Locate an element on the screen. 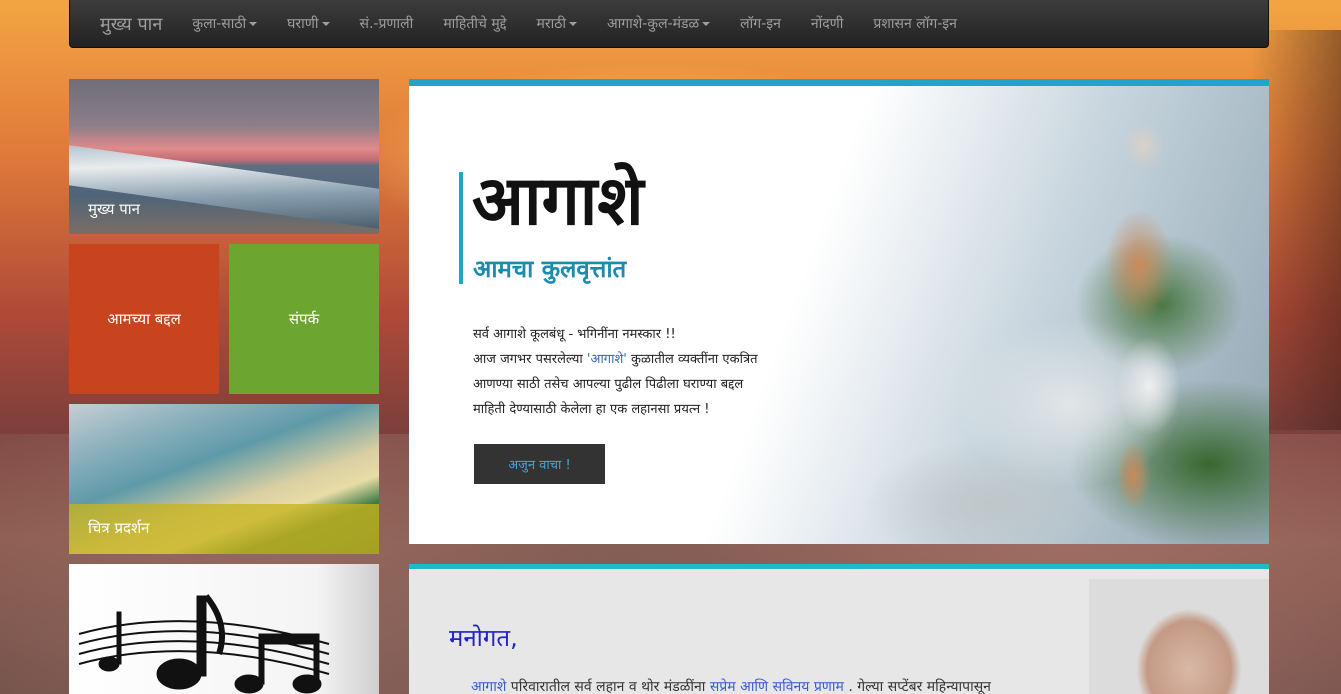 This screenshot has height=694, width=1341. hero-line-2-highlight: 'आगाशे' is located at coordinates (606, 359).